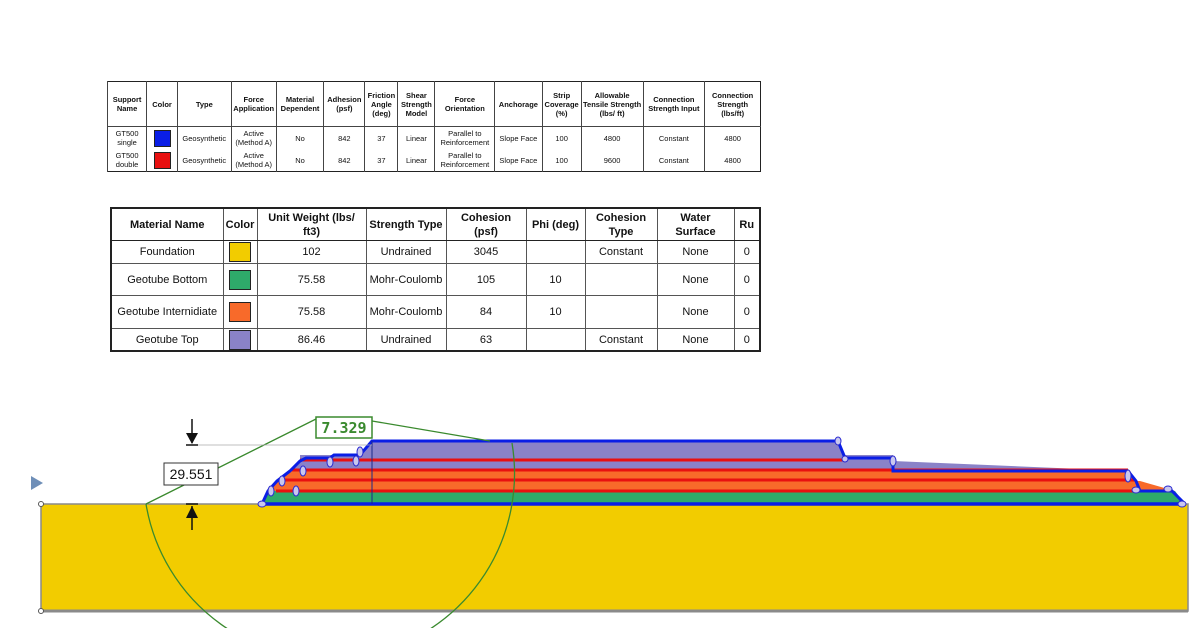 The image size is (1200, 628). I want to click on geotube-top-layer, so click(596, 451).